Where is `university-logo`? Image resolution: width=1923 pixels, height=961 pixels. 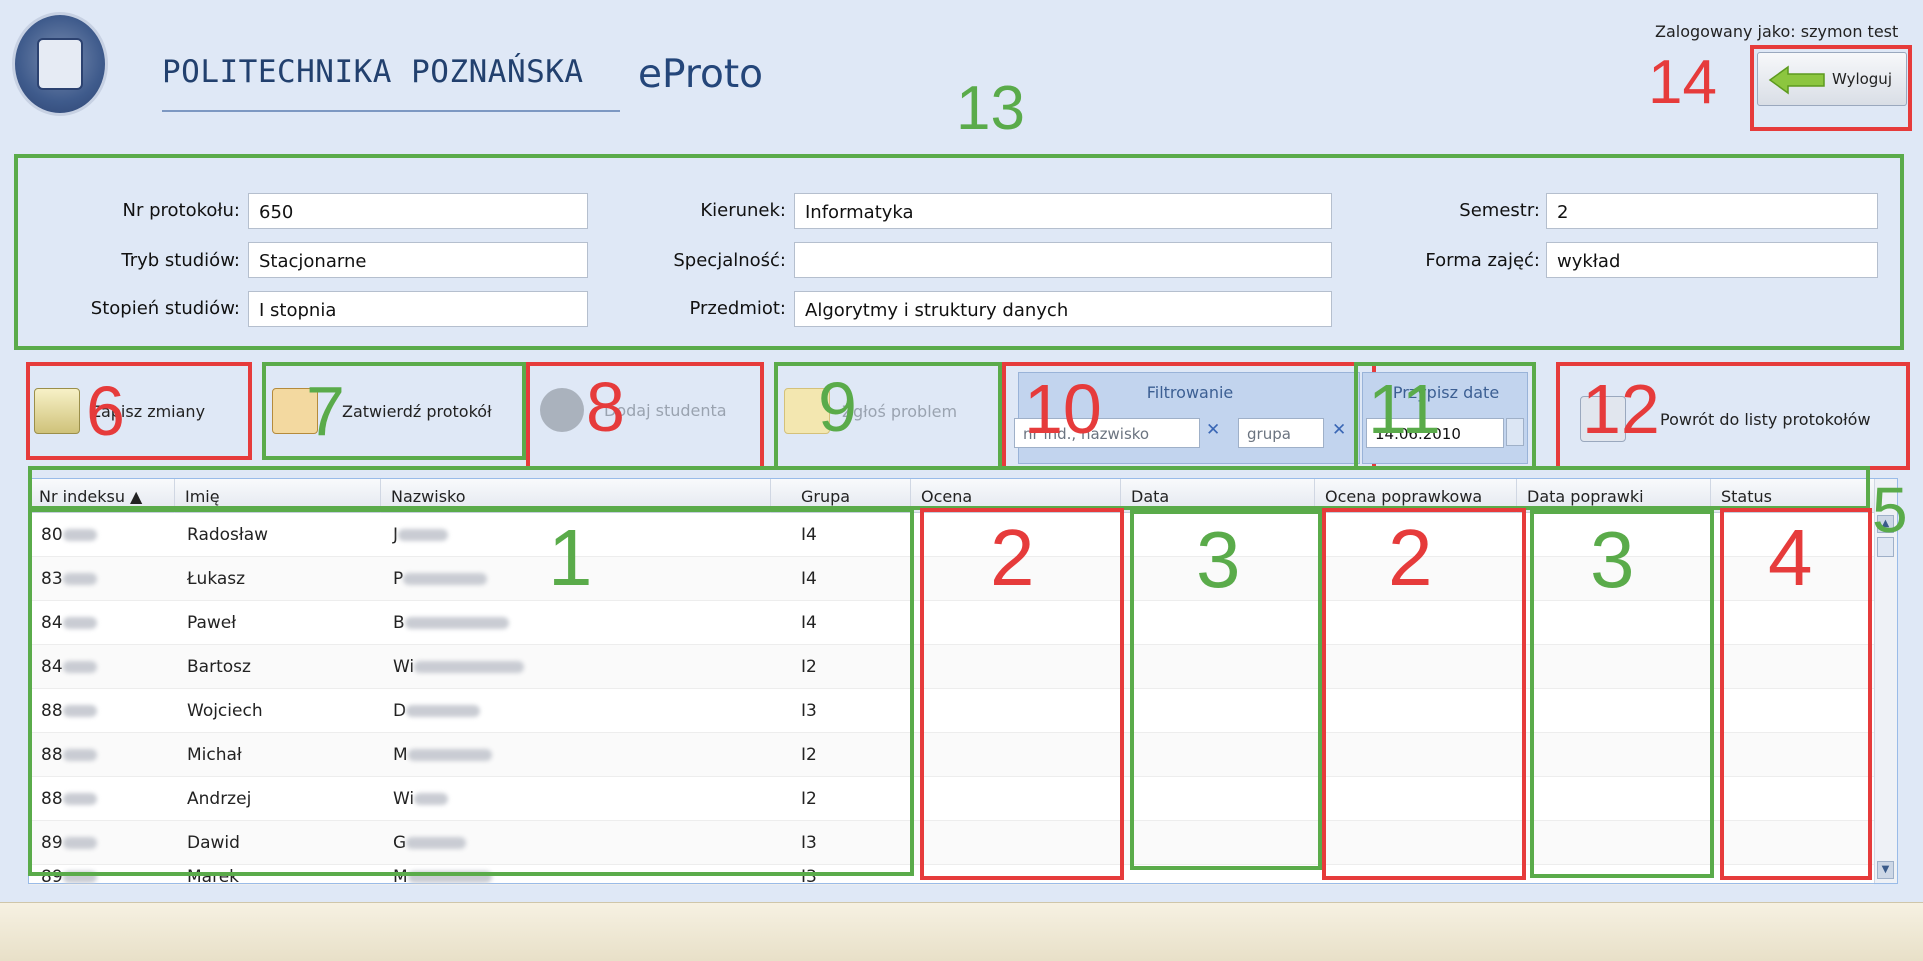
university-logo is located at coordinates (60, 64).